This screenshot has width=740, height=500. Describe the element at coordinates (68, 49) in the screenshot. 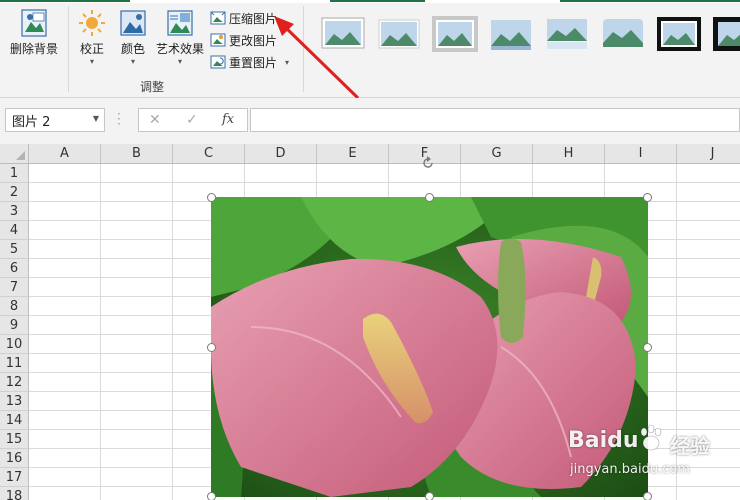

I see `ribbon-separator` at that location.